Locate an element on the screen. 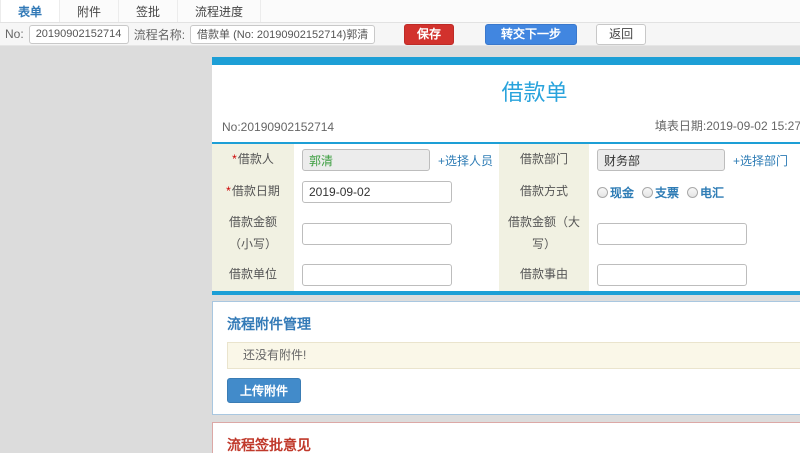  loan-method-radio-group: 现金 支票 电汇 is located at coordinates (660, 192).